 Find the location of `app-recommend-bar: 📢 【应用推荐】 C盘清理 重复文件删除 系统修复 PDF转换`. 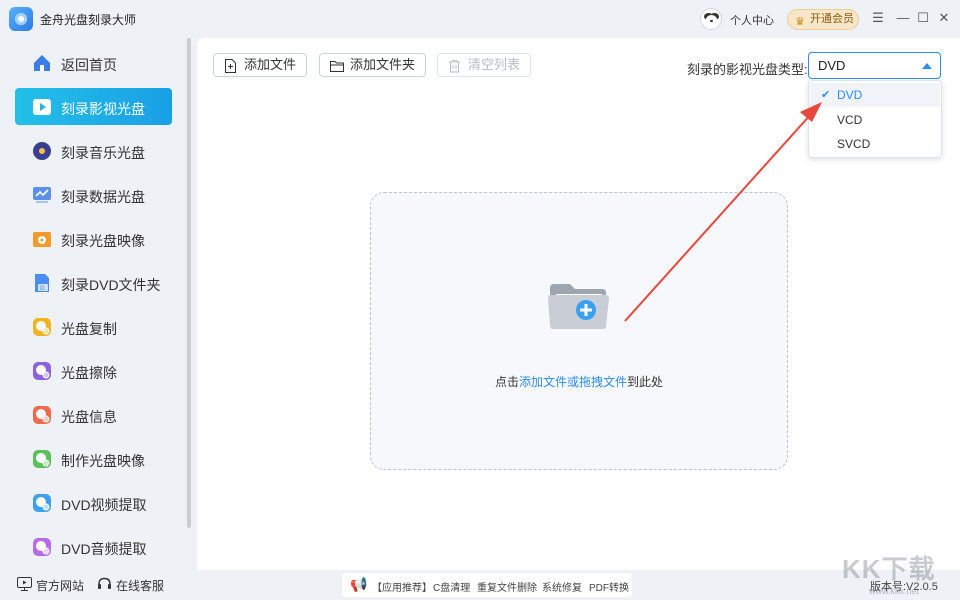

app-recommend-bar: 📢 【应用推荐】 C盘清理 重复文件删除 系统修复 PDF转换 is located at coordinates (487, 585).